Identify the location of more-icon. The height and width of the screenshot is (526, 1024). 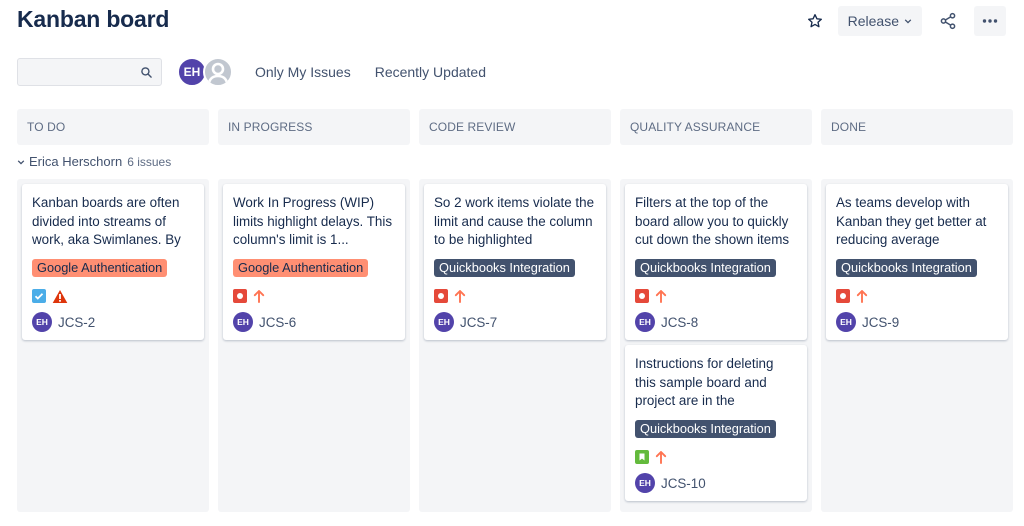
(990, 21).